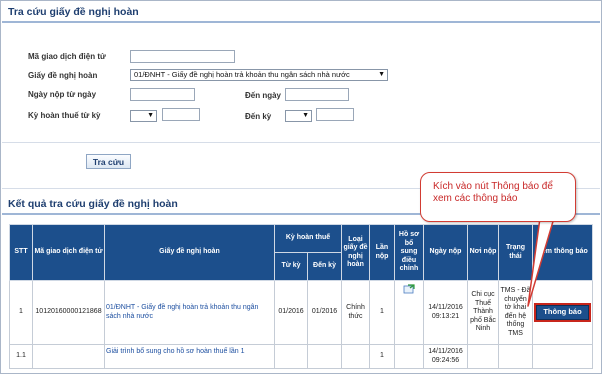 Image resolution: width=602 pixels, height=374 pixels. What do you see at coordinates (547, 217) in the screenshot?
I see `callout-pointer-cover` at bounding box center [547, 217].